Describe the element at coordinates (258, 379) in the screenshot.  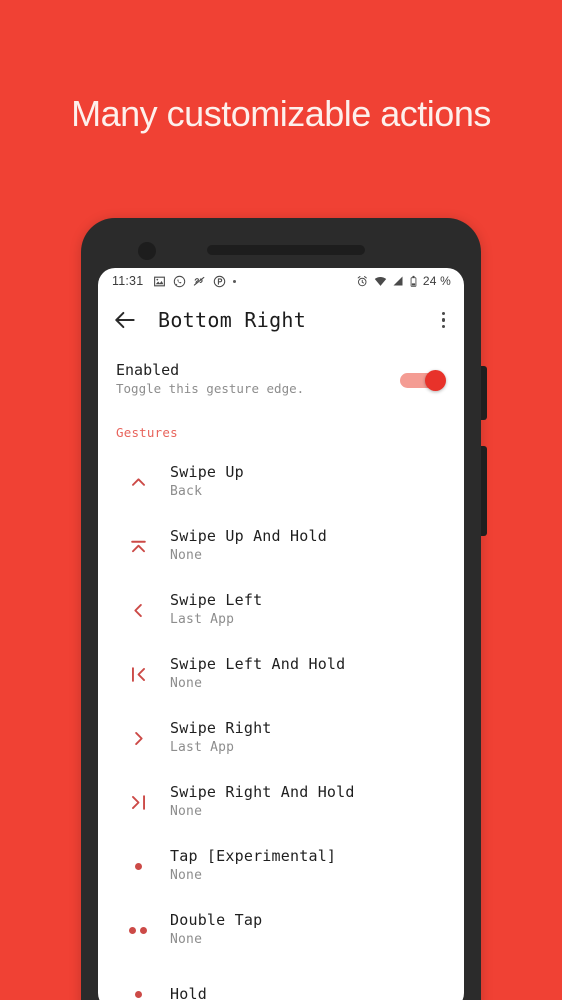
I see `enabled-texts: Enabled Toggle this gesture edge.` at that location.